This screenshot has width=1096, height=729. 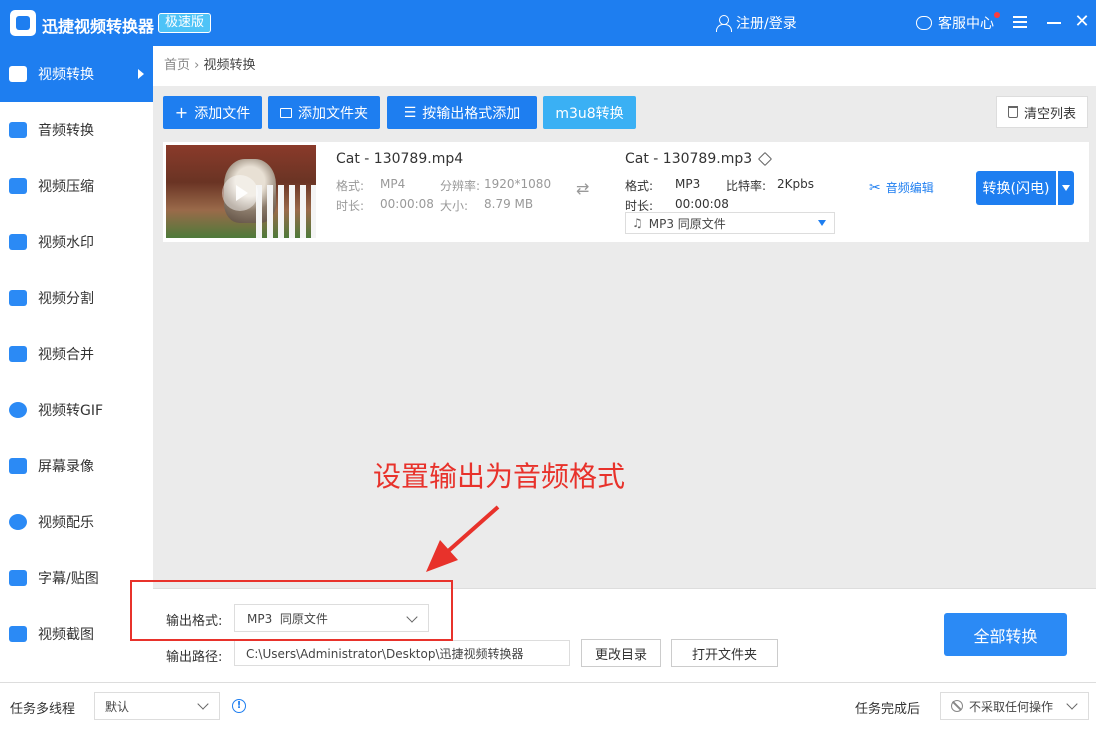 What do you see at coordinates (957, 706) in the screenshot?
I see `ban-icon` at bounding box center [957, 706].